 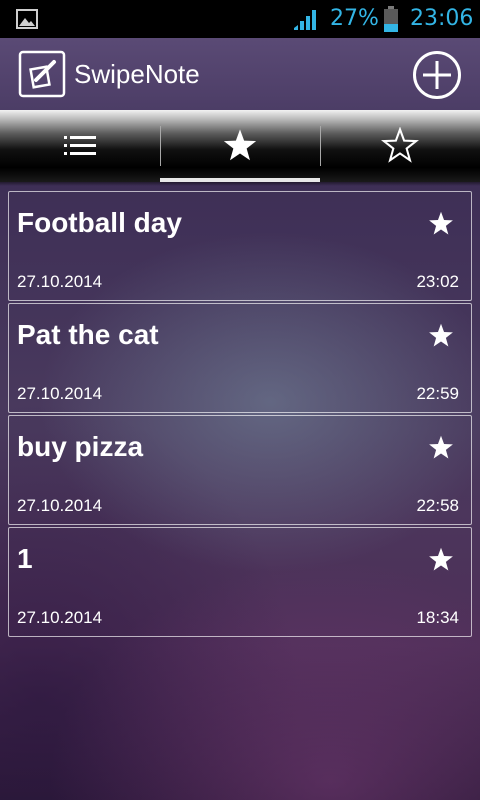 What do you see at coordinates (305, 20) in the screenshot?
I see `signal-icon` at bounding box center [305, 20].